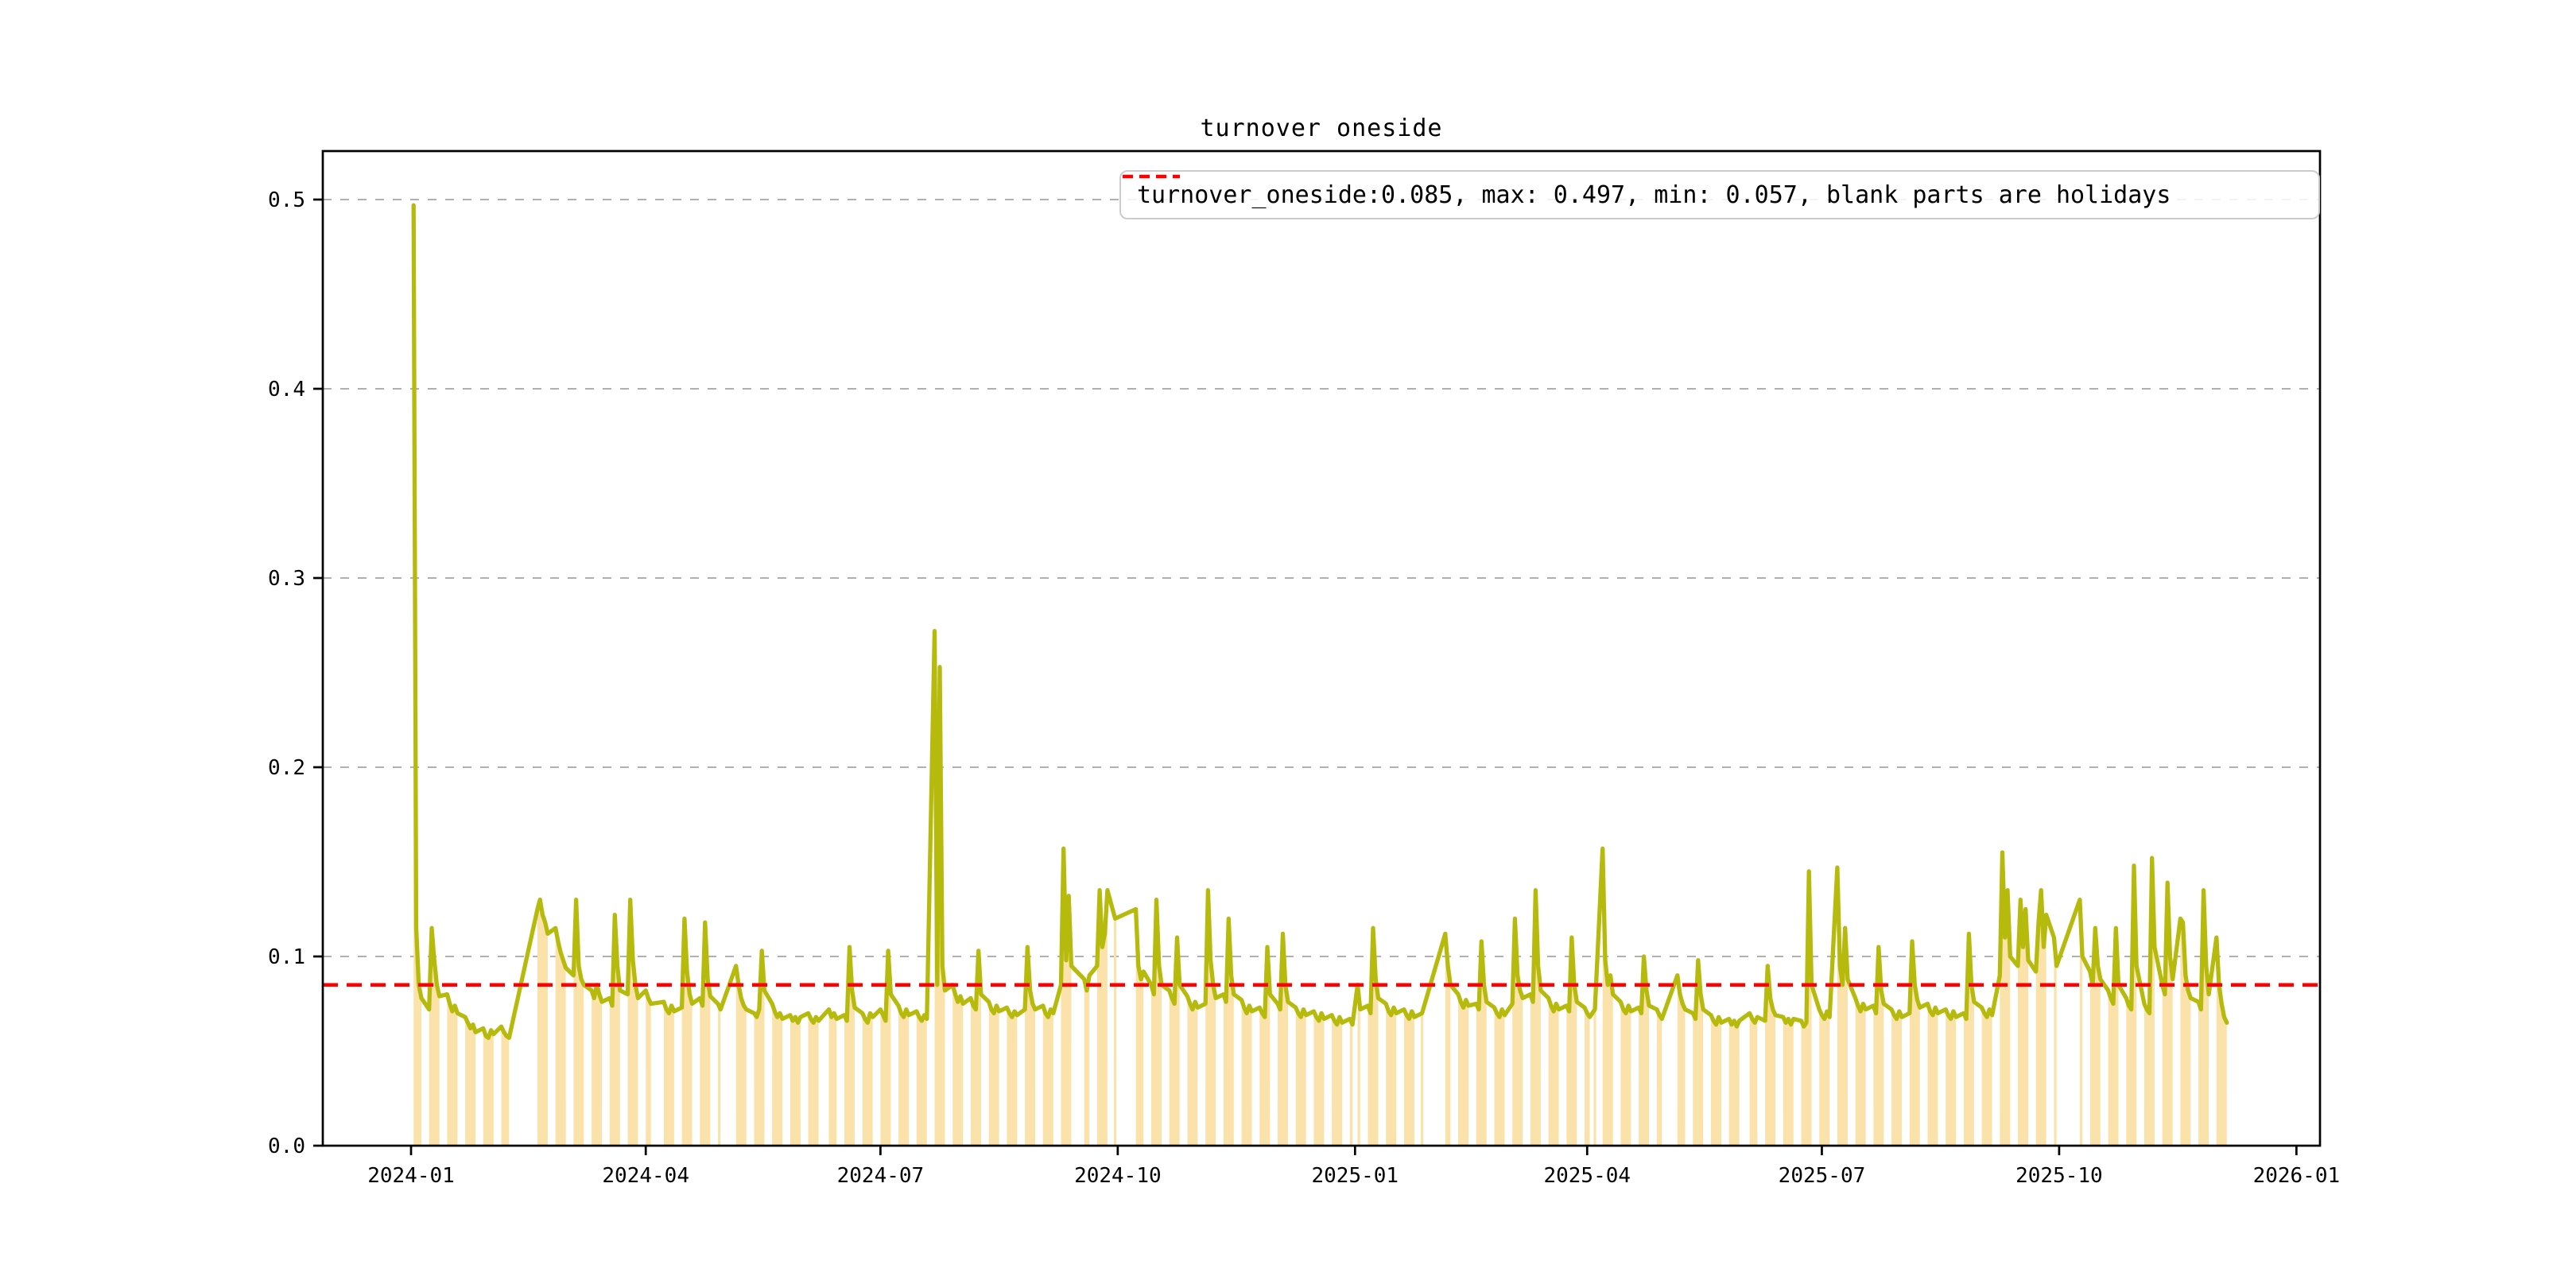  What do you see at coordinates (645, 1176) in the screenshot?
I see `x-tick-label: 2024-04` at bounding box center [645, 1176].